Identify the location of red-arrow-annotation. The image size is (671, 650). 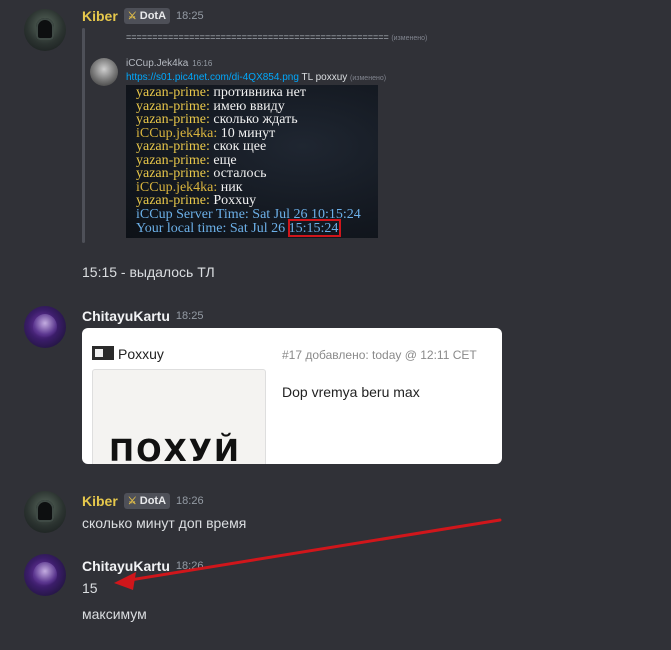
(308, 554).